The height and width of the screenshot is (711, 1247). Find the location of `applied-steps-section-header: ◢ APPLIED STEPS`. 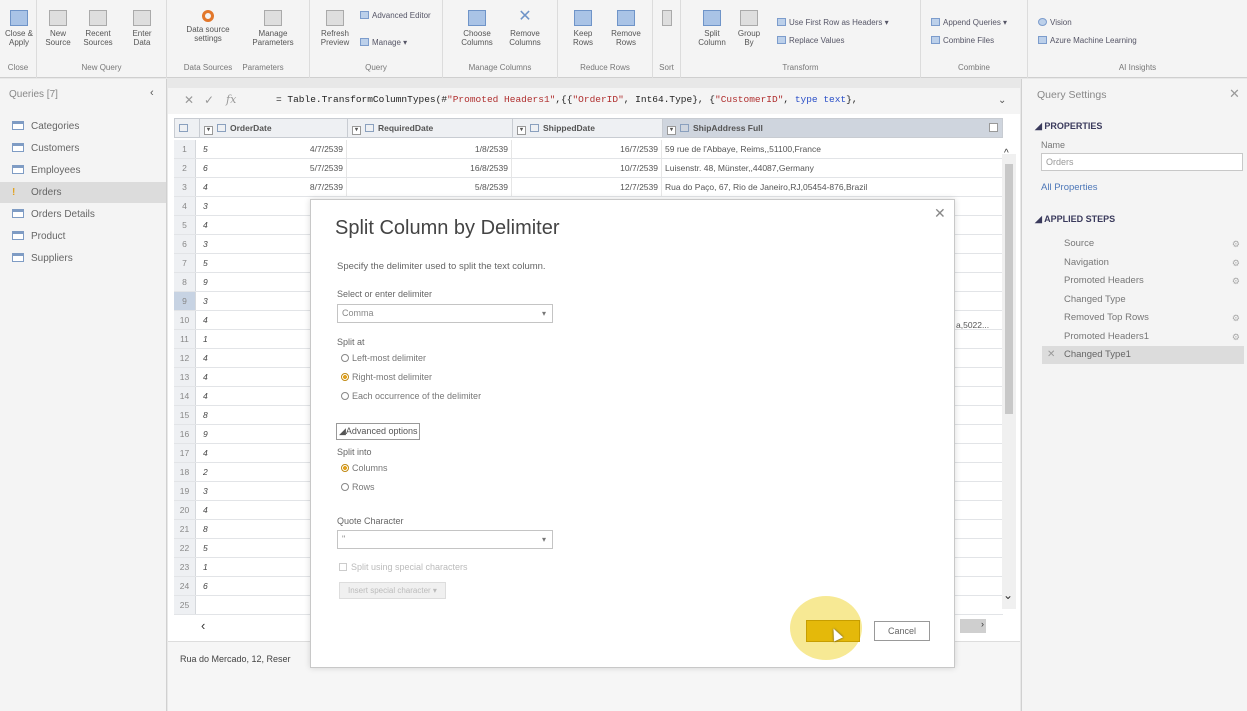

applied-steps-section-header: ◢ APPLIED STEPS is located at coordinates (1075, 219).